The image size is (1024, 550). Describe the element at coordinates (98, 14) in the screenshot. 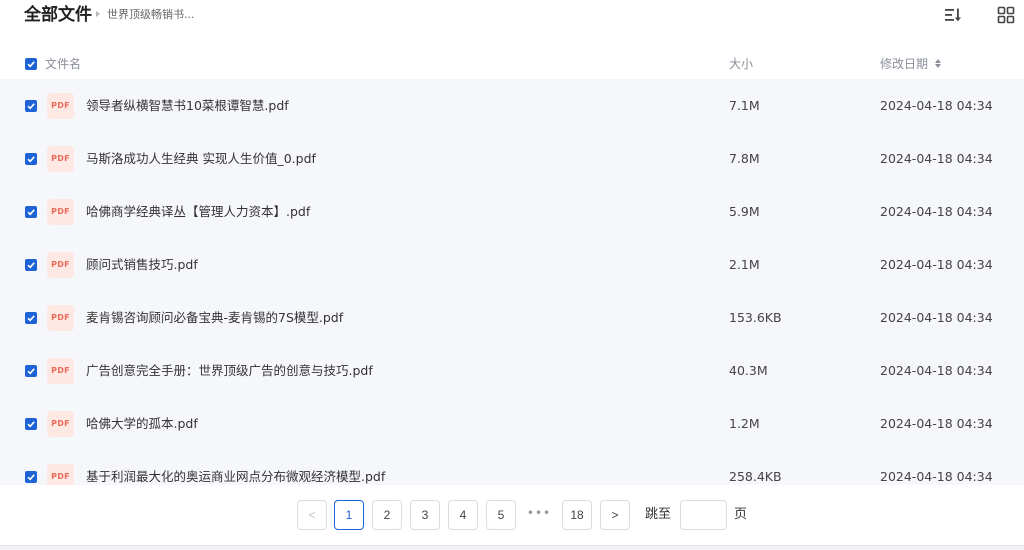

I see `breadcrumb-separator-icon` at that location.